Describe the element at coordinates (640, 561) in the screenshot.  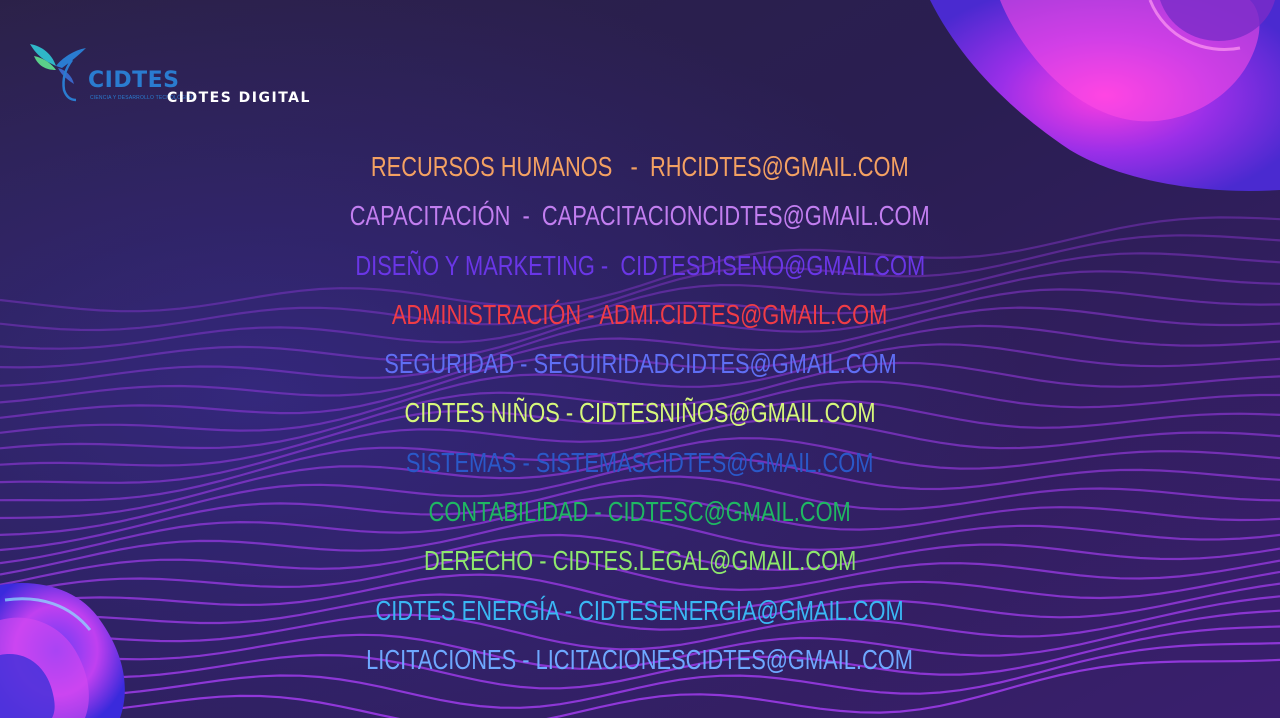
I see `contact-row-derecho: DERECHO - CIDTES.LEGAL@GMAIL.COM` at that location.